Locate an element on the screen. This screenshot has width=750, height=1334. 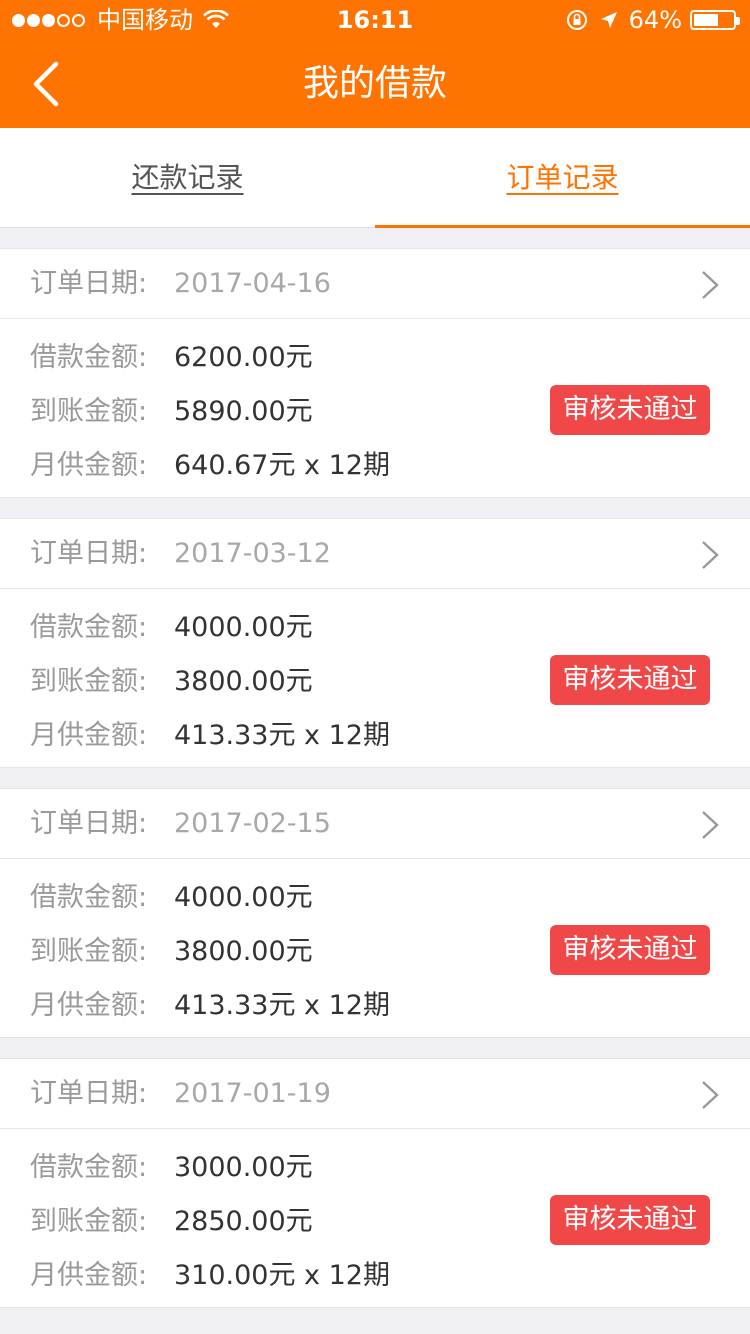
monthly-payment-row: 月供金额: 640.67元 x 12期 is located at coordinates (210, 466).